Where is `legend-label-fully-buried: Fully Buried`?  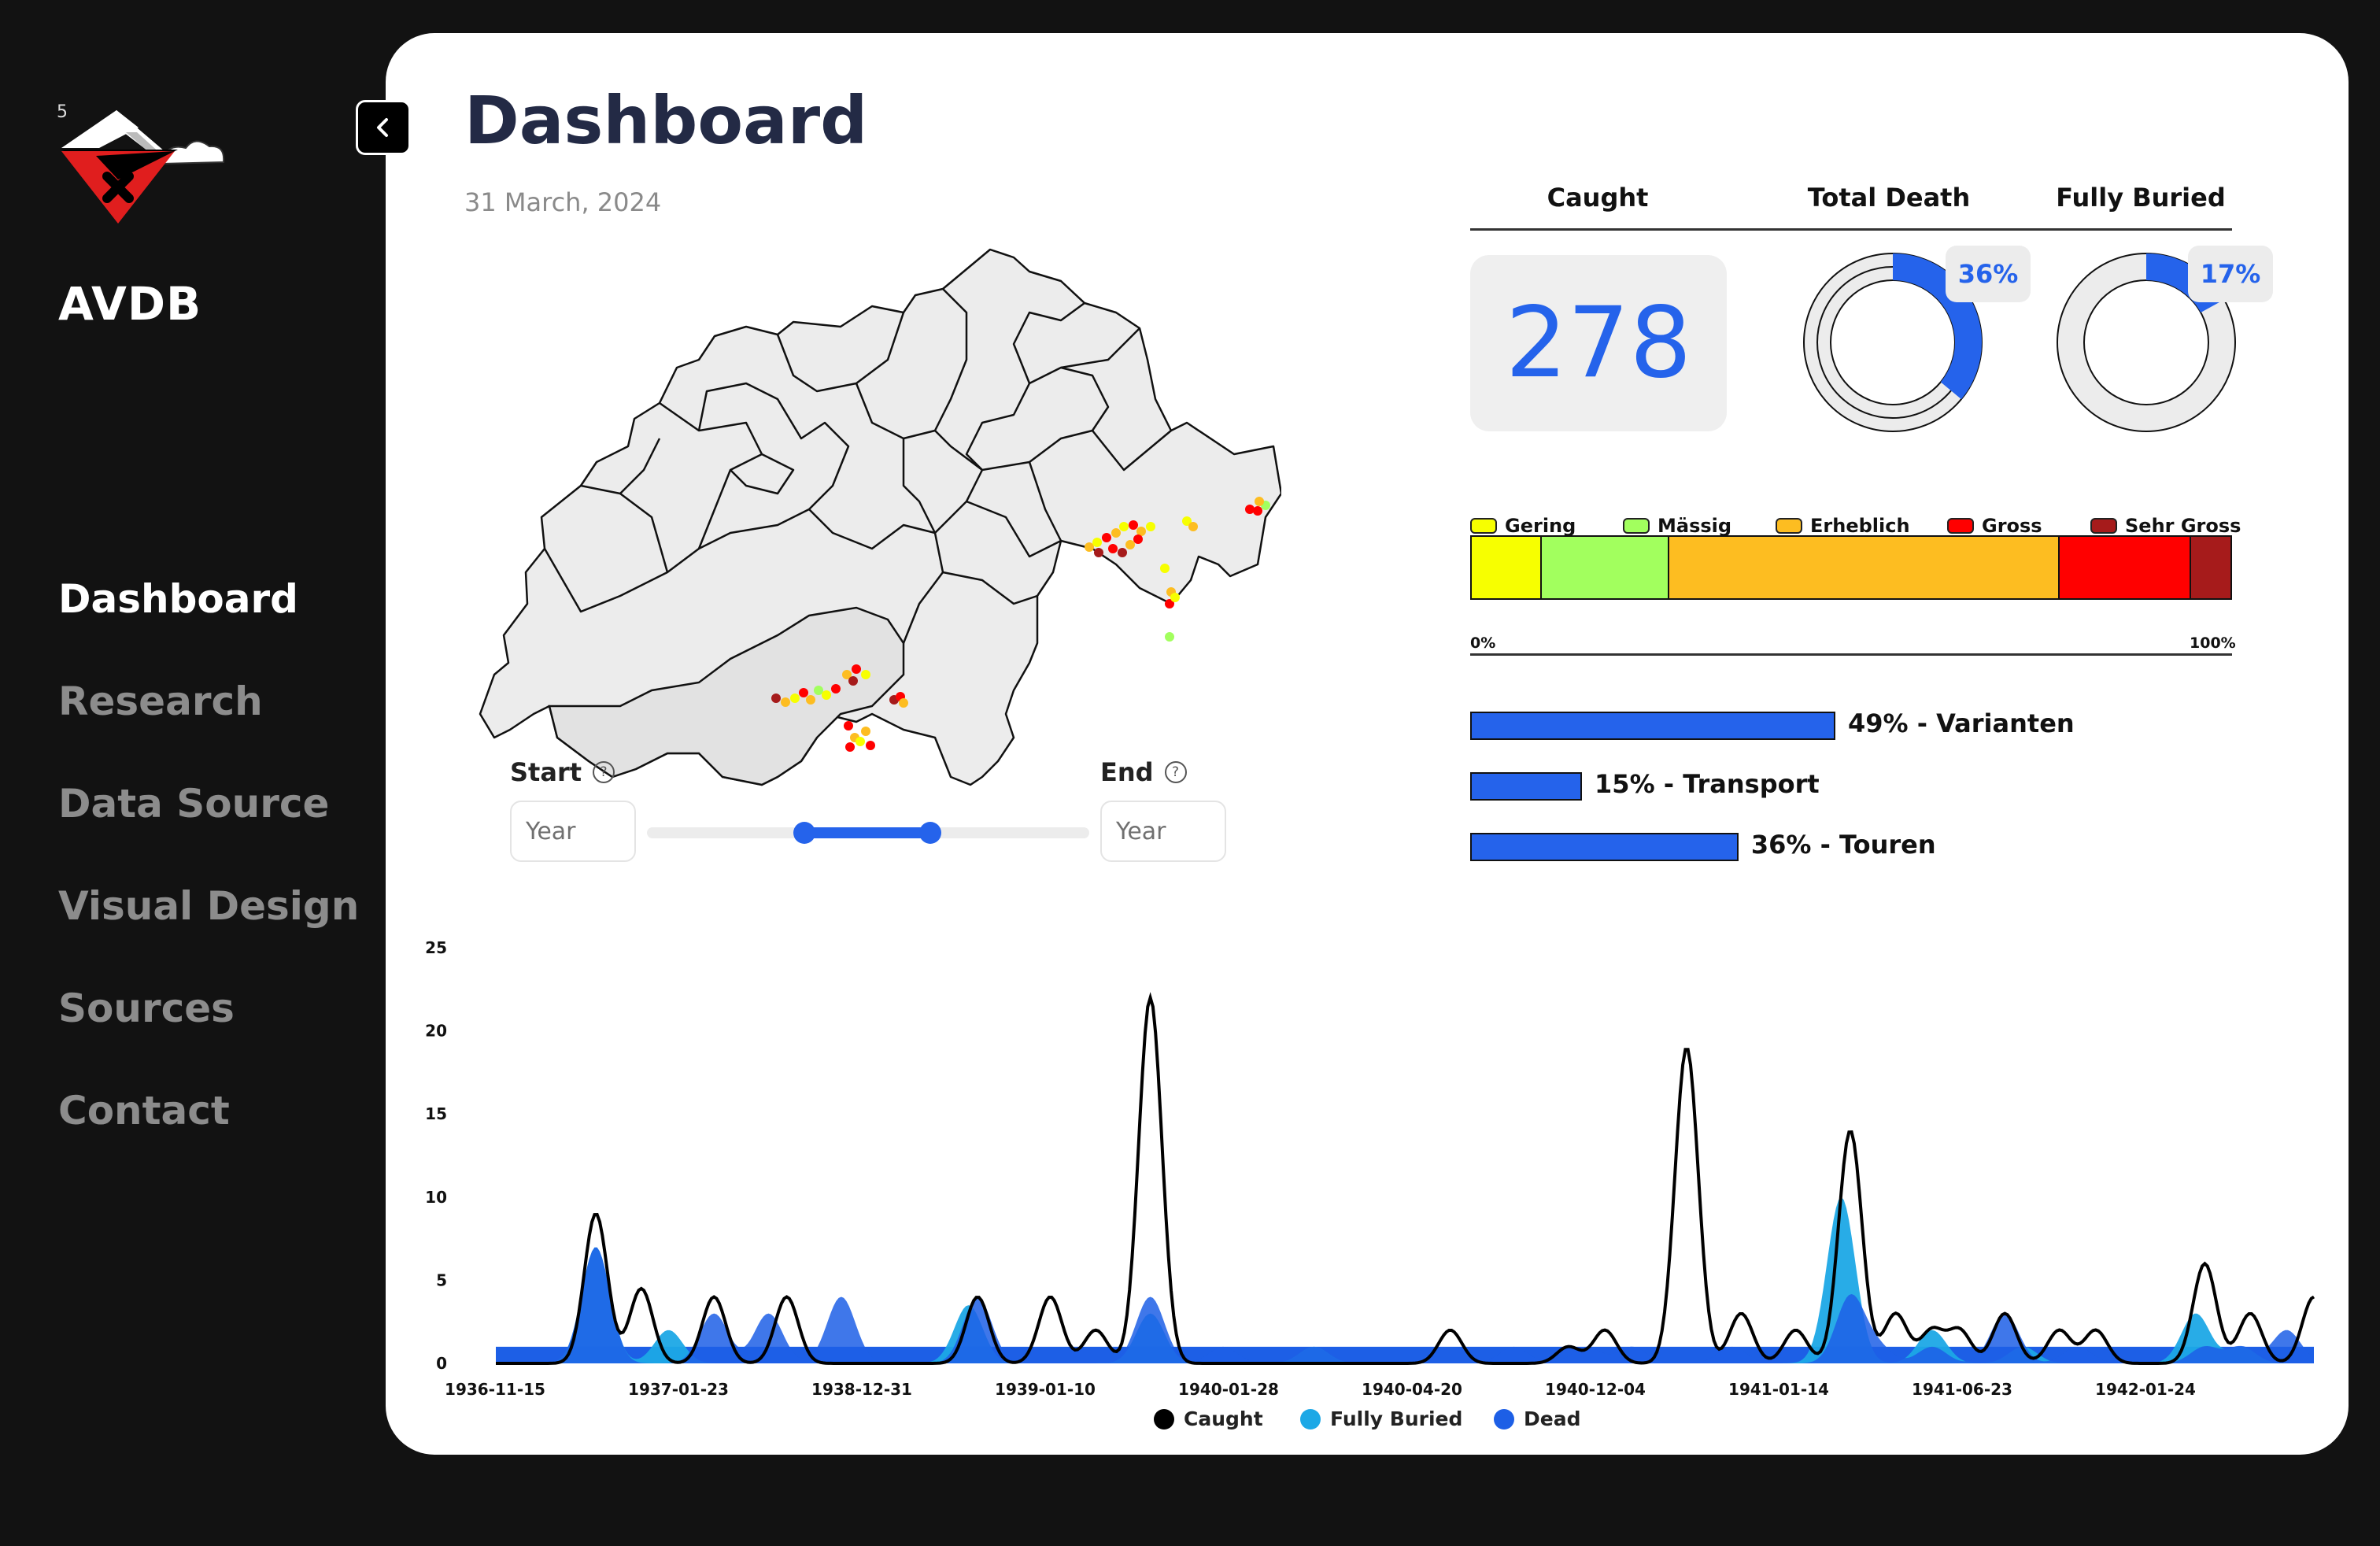
legend-label-fully-buried: Fully Buried is located at coordinates (1396, 1419).